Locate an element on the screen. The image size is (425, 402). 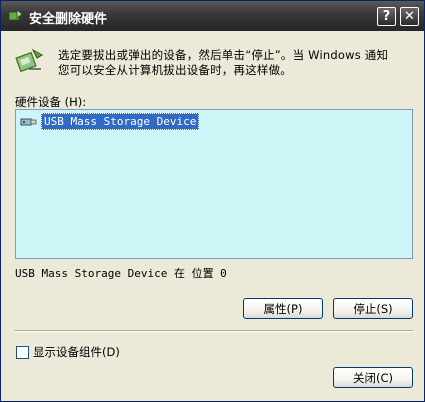
stop-button-accel: (S) is located at coordinates (384, 308).